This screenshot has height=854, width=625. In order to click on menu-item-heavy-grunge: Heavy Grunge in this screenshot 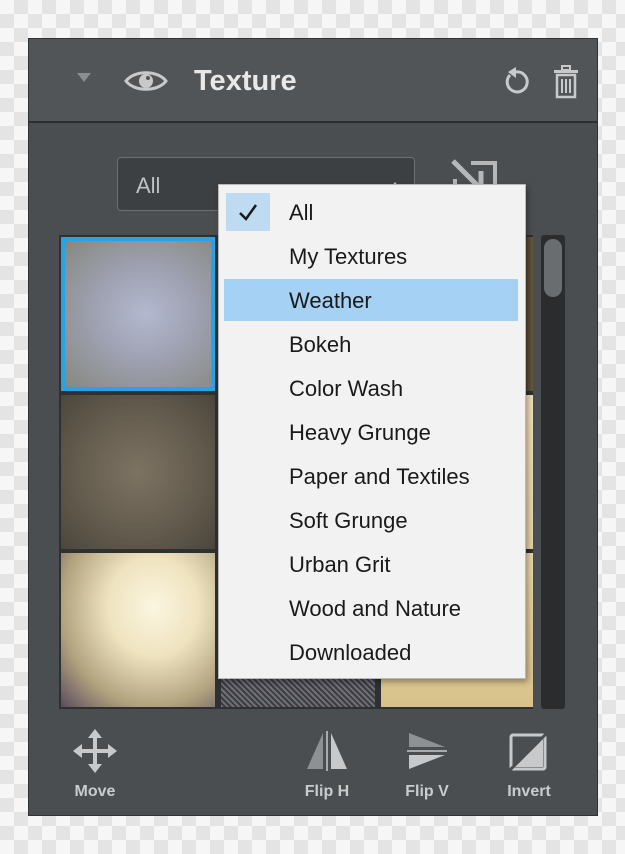, I will do `click(371, 432)`.